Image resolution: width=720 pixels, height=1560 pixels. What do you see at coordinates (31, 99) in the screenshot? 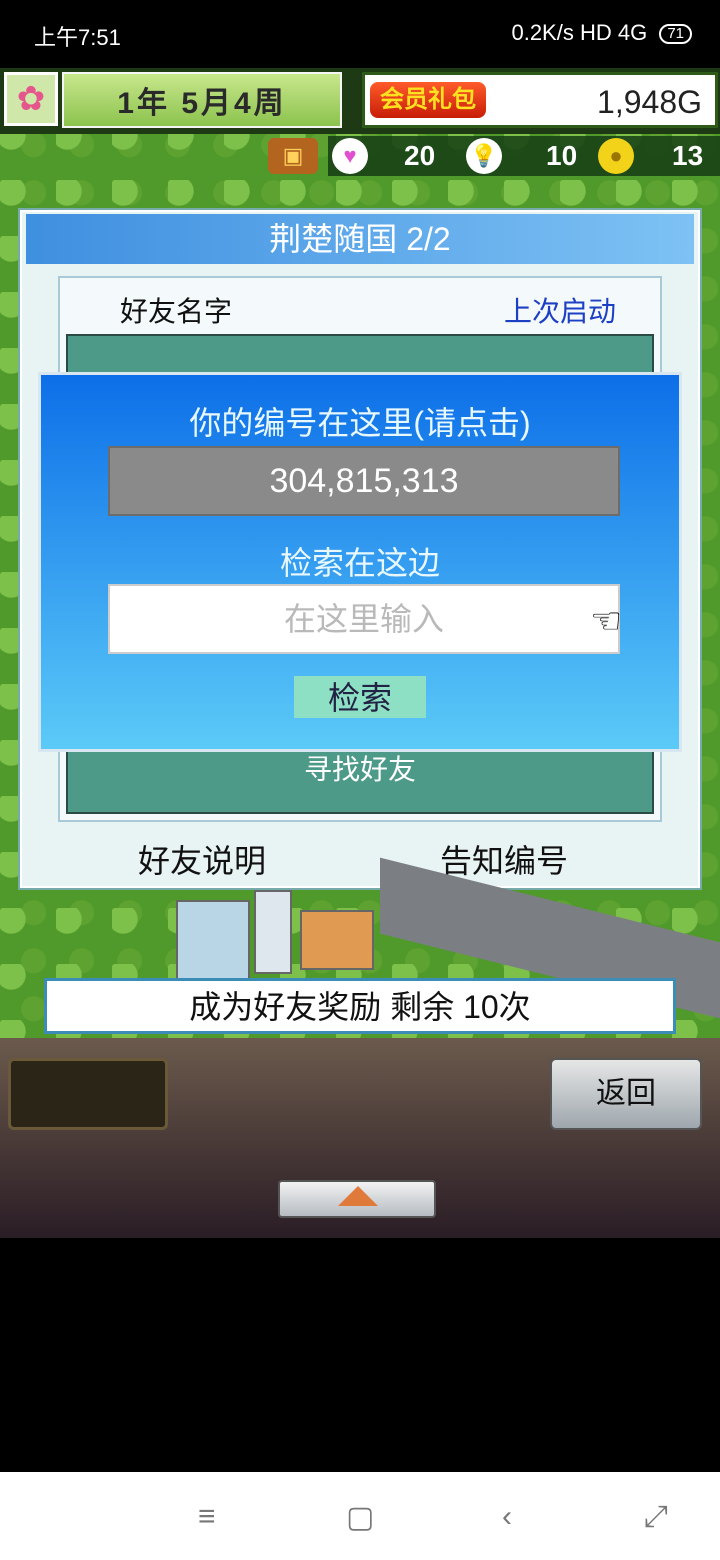
I see `season-flower-icon: ✿` at bounding box center [31, 99].